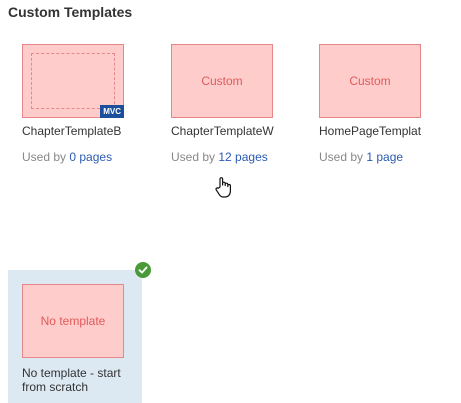  Describe the element at coordinates (242, 157) in the screenshot. I see `usage-link: 12 pages` at that location.